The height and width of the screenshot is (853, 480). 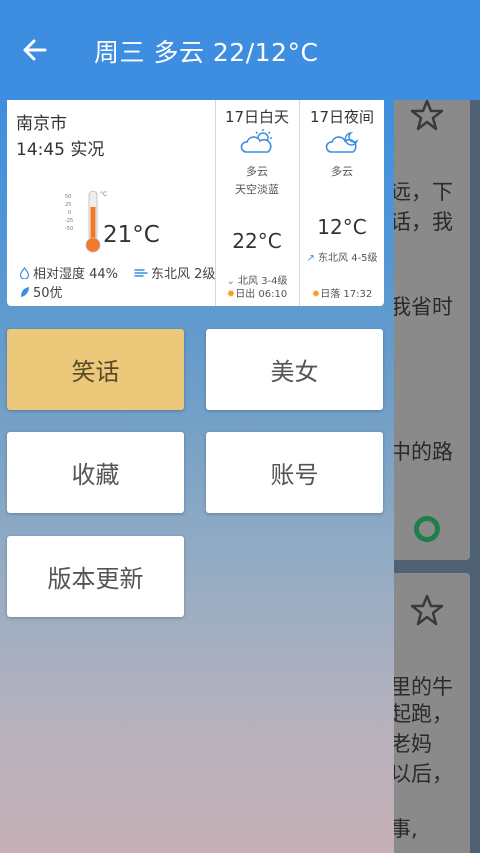 I want to click on favorites-button: 收藏, so click(x=95, y=472).